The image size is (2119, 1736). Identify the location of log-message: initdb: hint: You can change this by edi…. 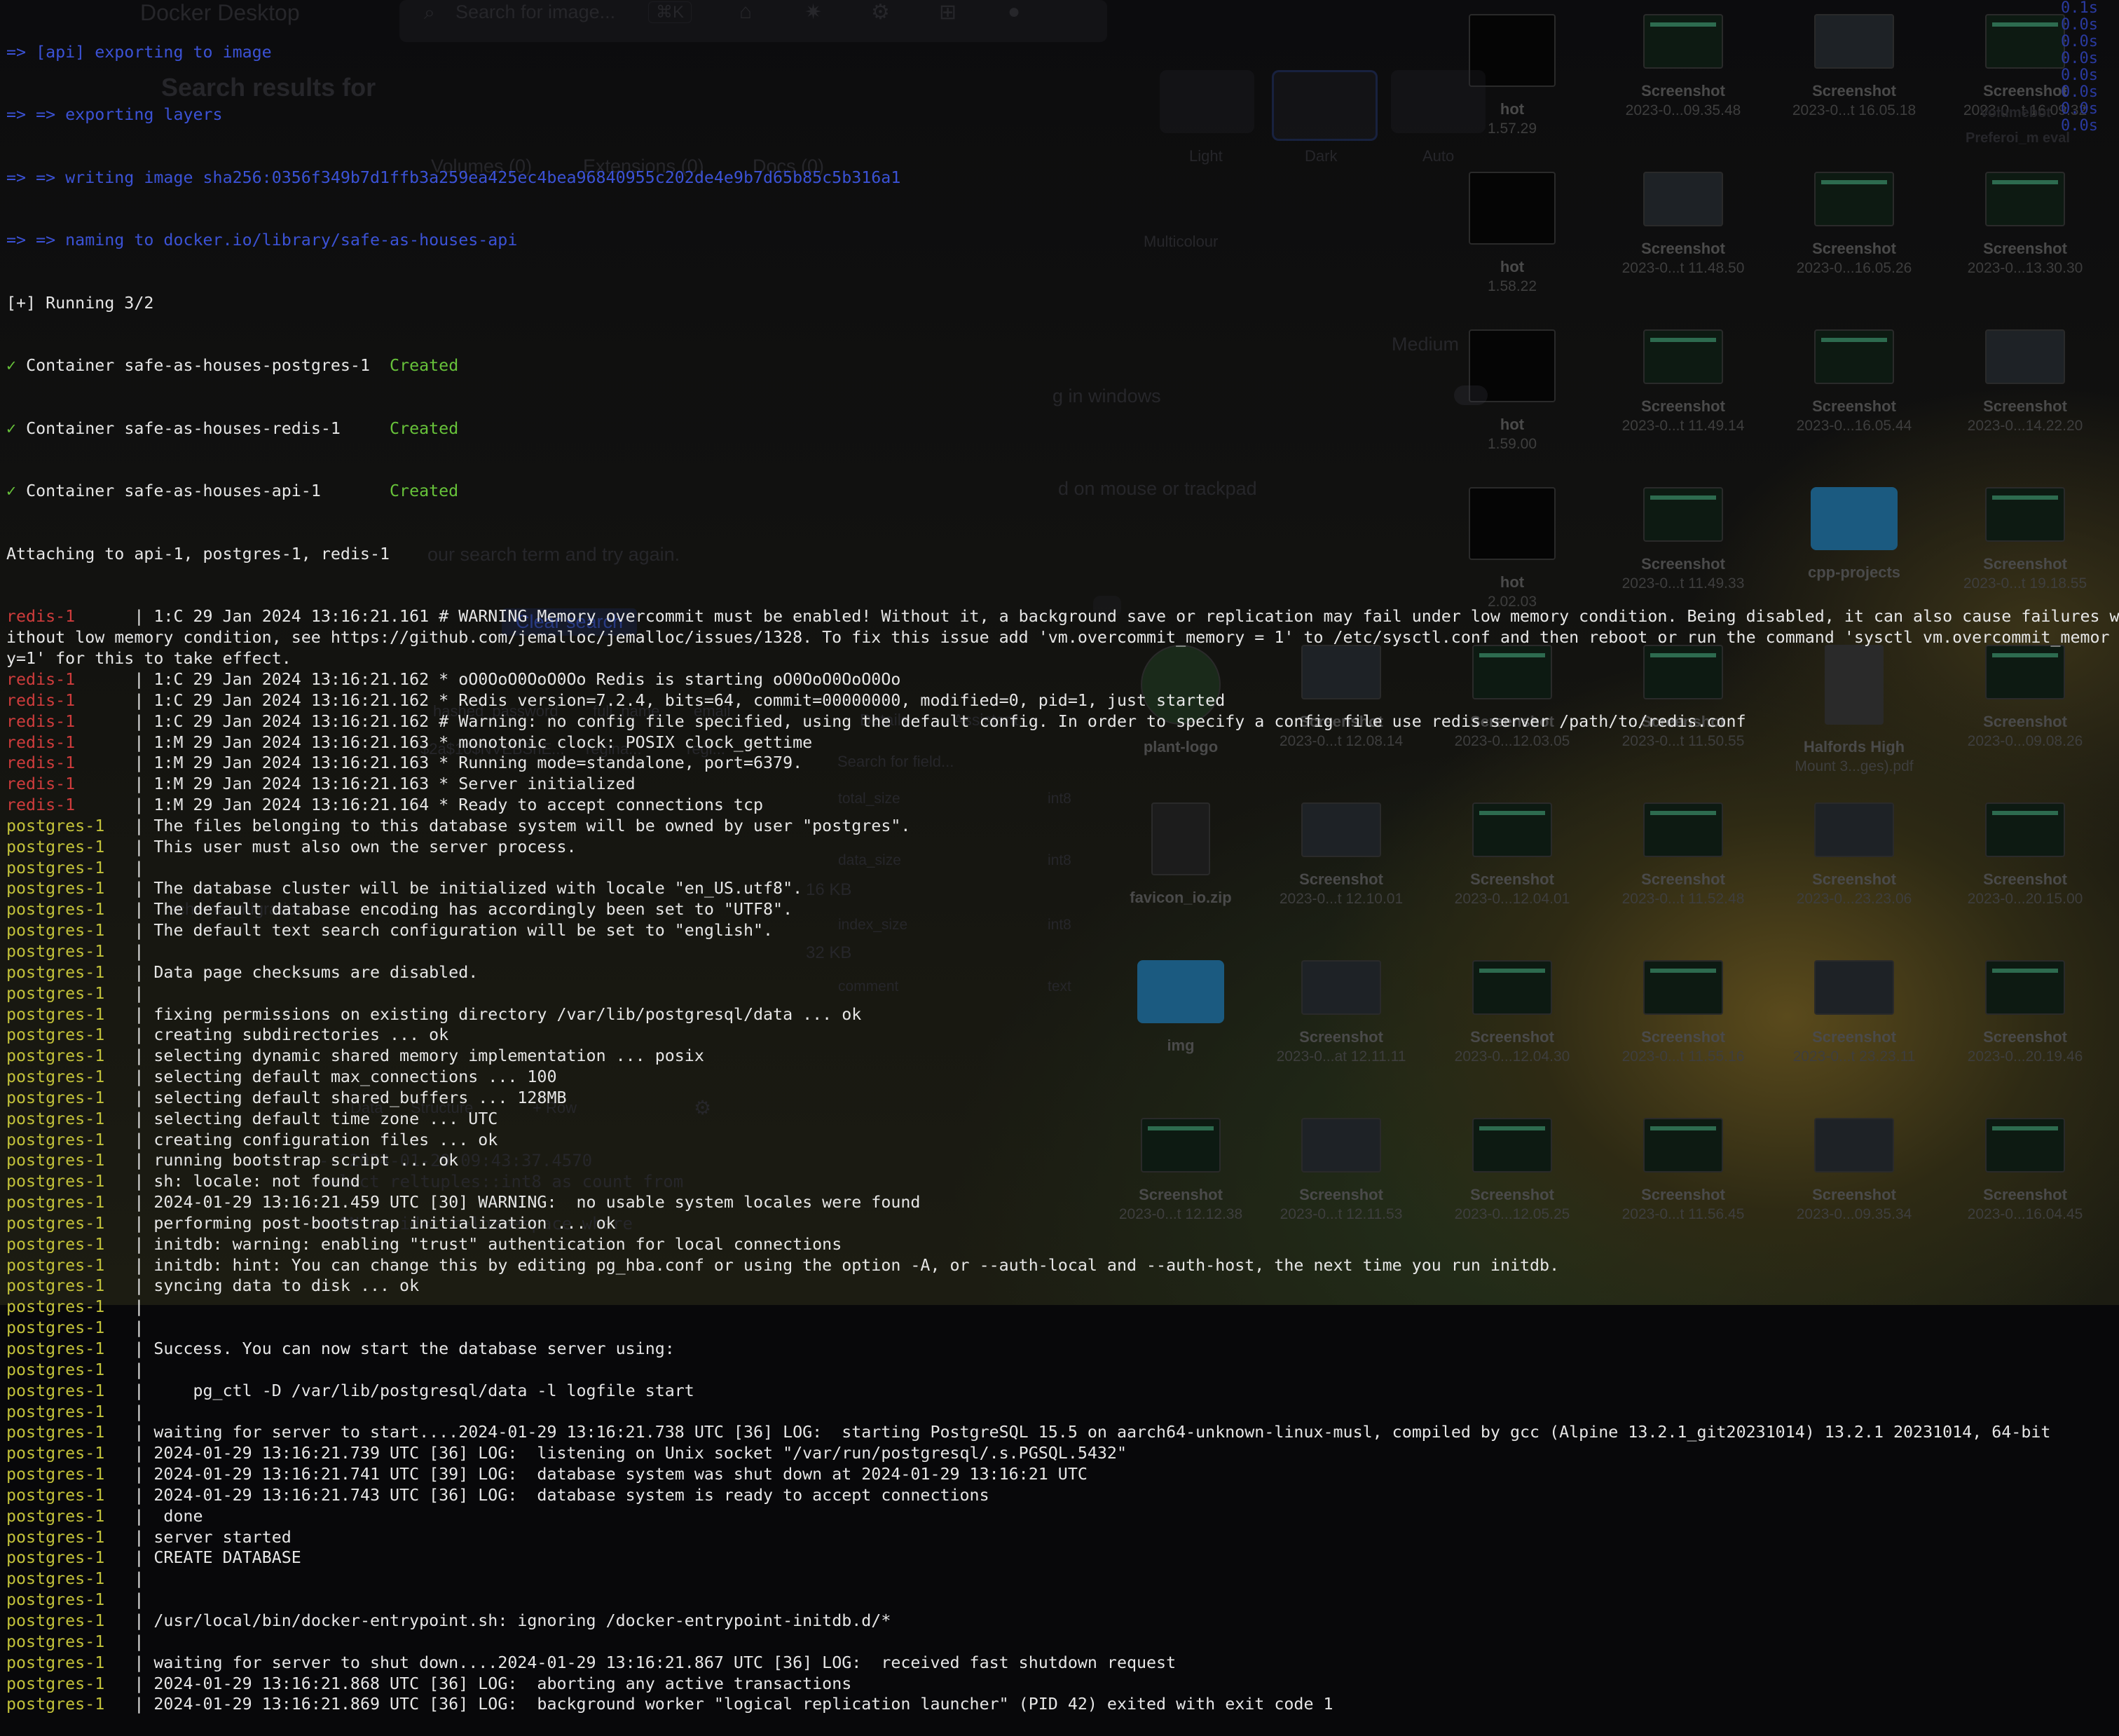
(856, 1265).